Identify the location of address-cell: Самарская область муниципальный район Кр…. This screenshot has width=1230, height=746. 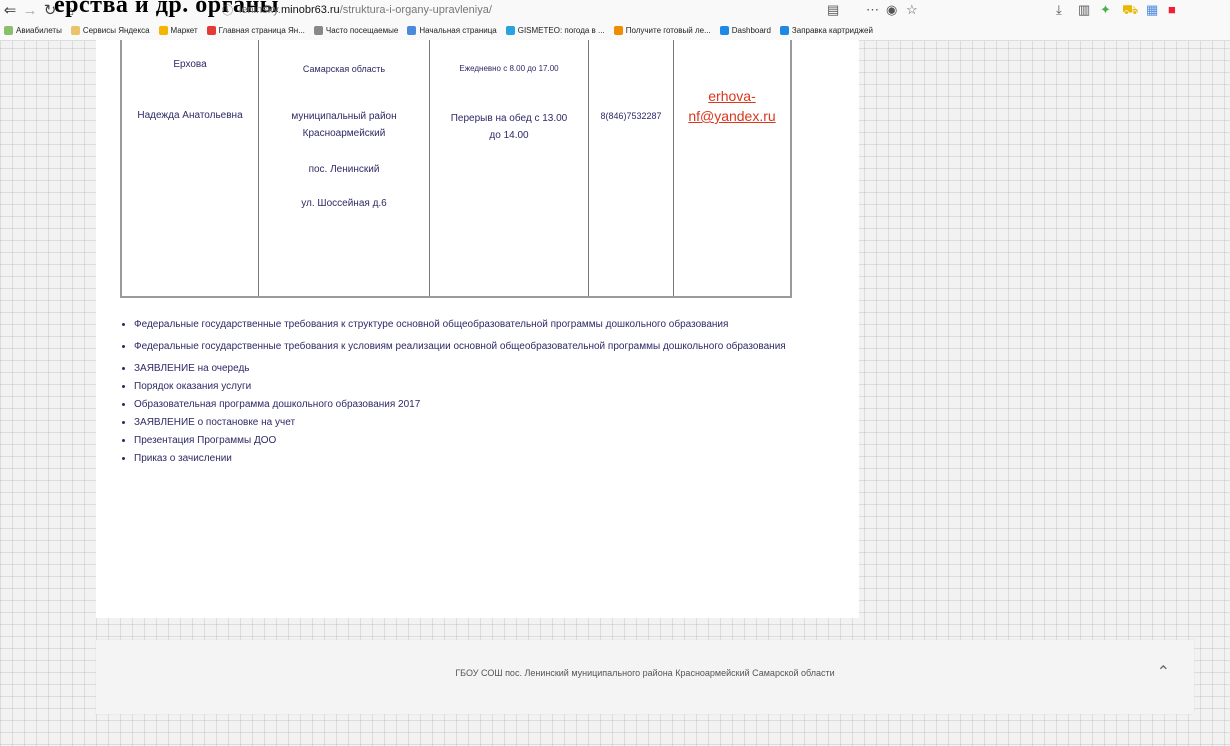
(344, 168).